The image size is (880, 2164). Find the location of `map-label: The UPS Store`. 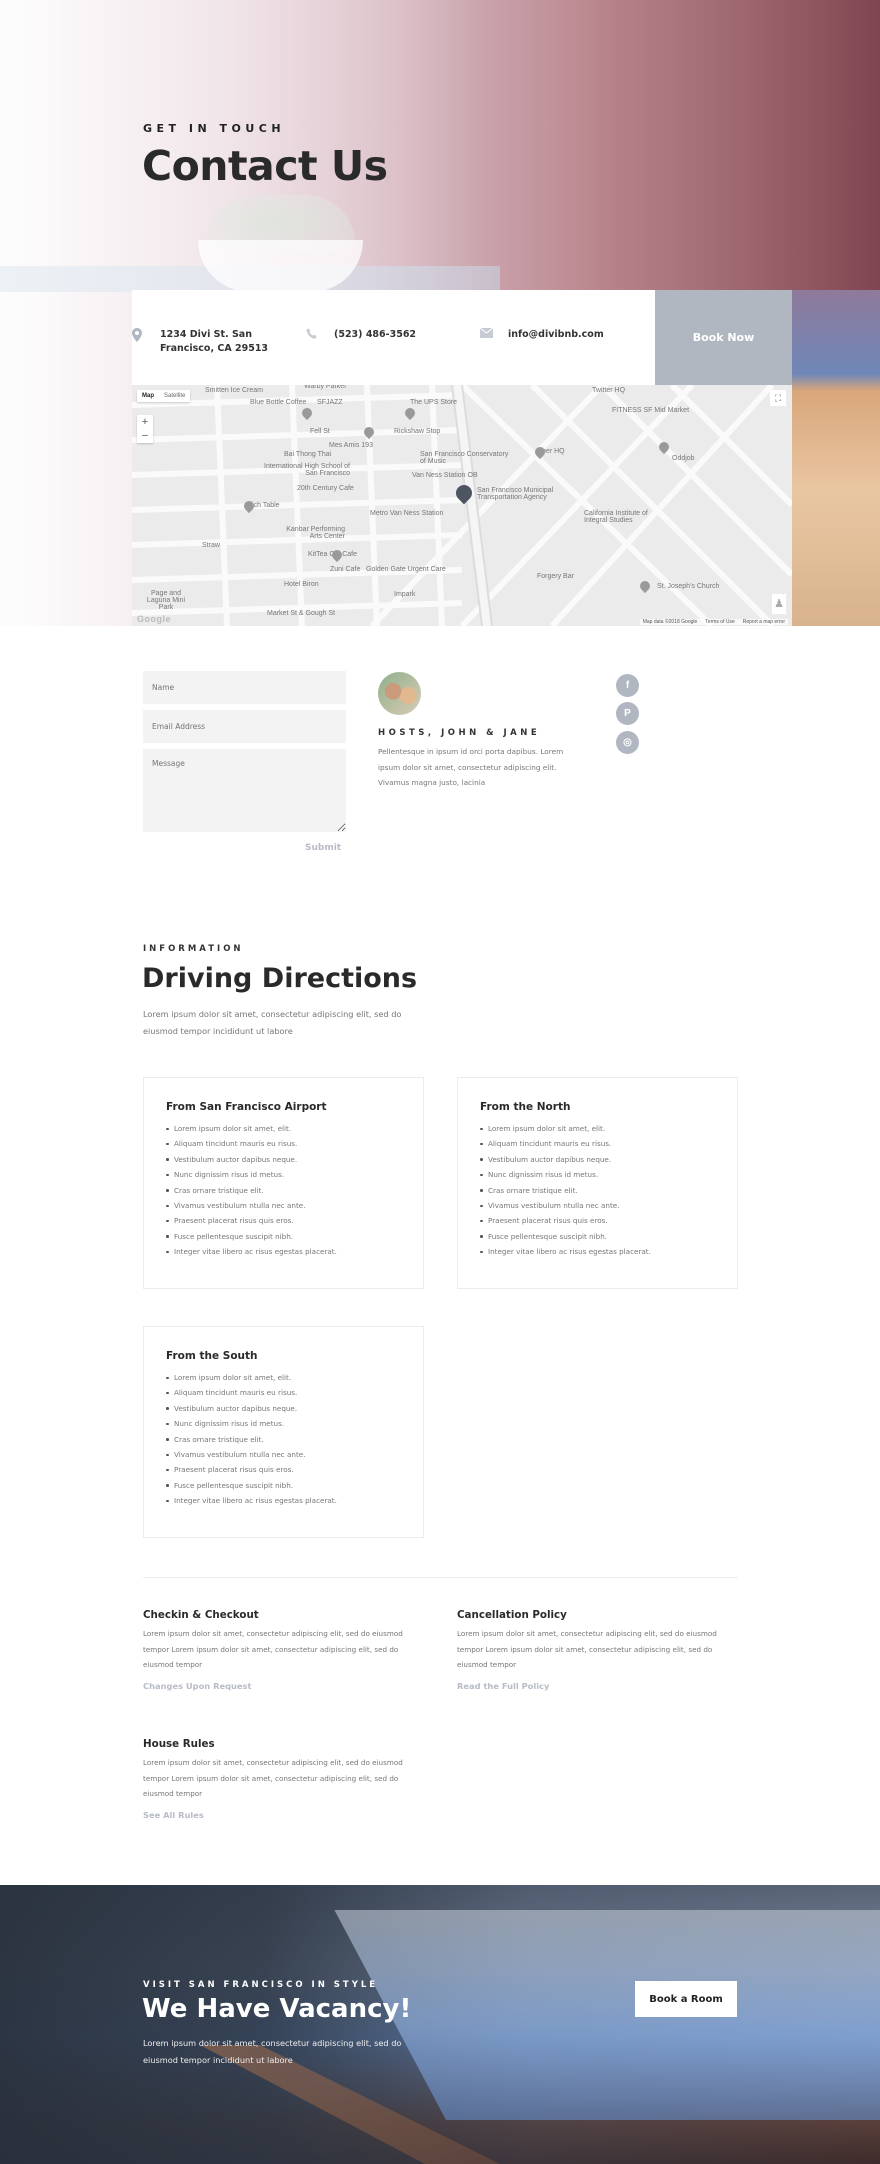

map-label: The UPS Store is located at coordinates (434, 402).